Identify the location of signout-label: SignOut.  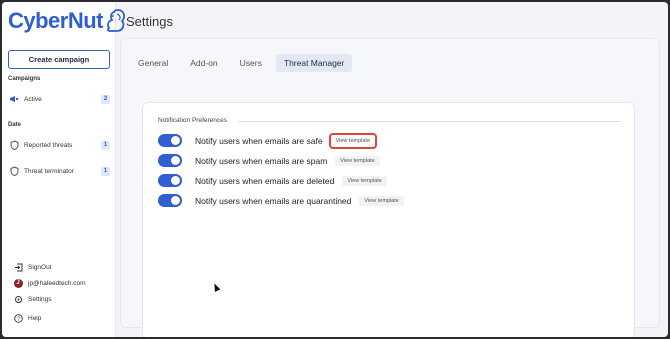
(40, 267).